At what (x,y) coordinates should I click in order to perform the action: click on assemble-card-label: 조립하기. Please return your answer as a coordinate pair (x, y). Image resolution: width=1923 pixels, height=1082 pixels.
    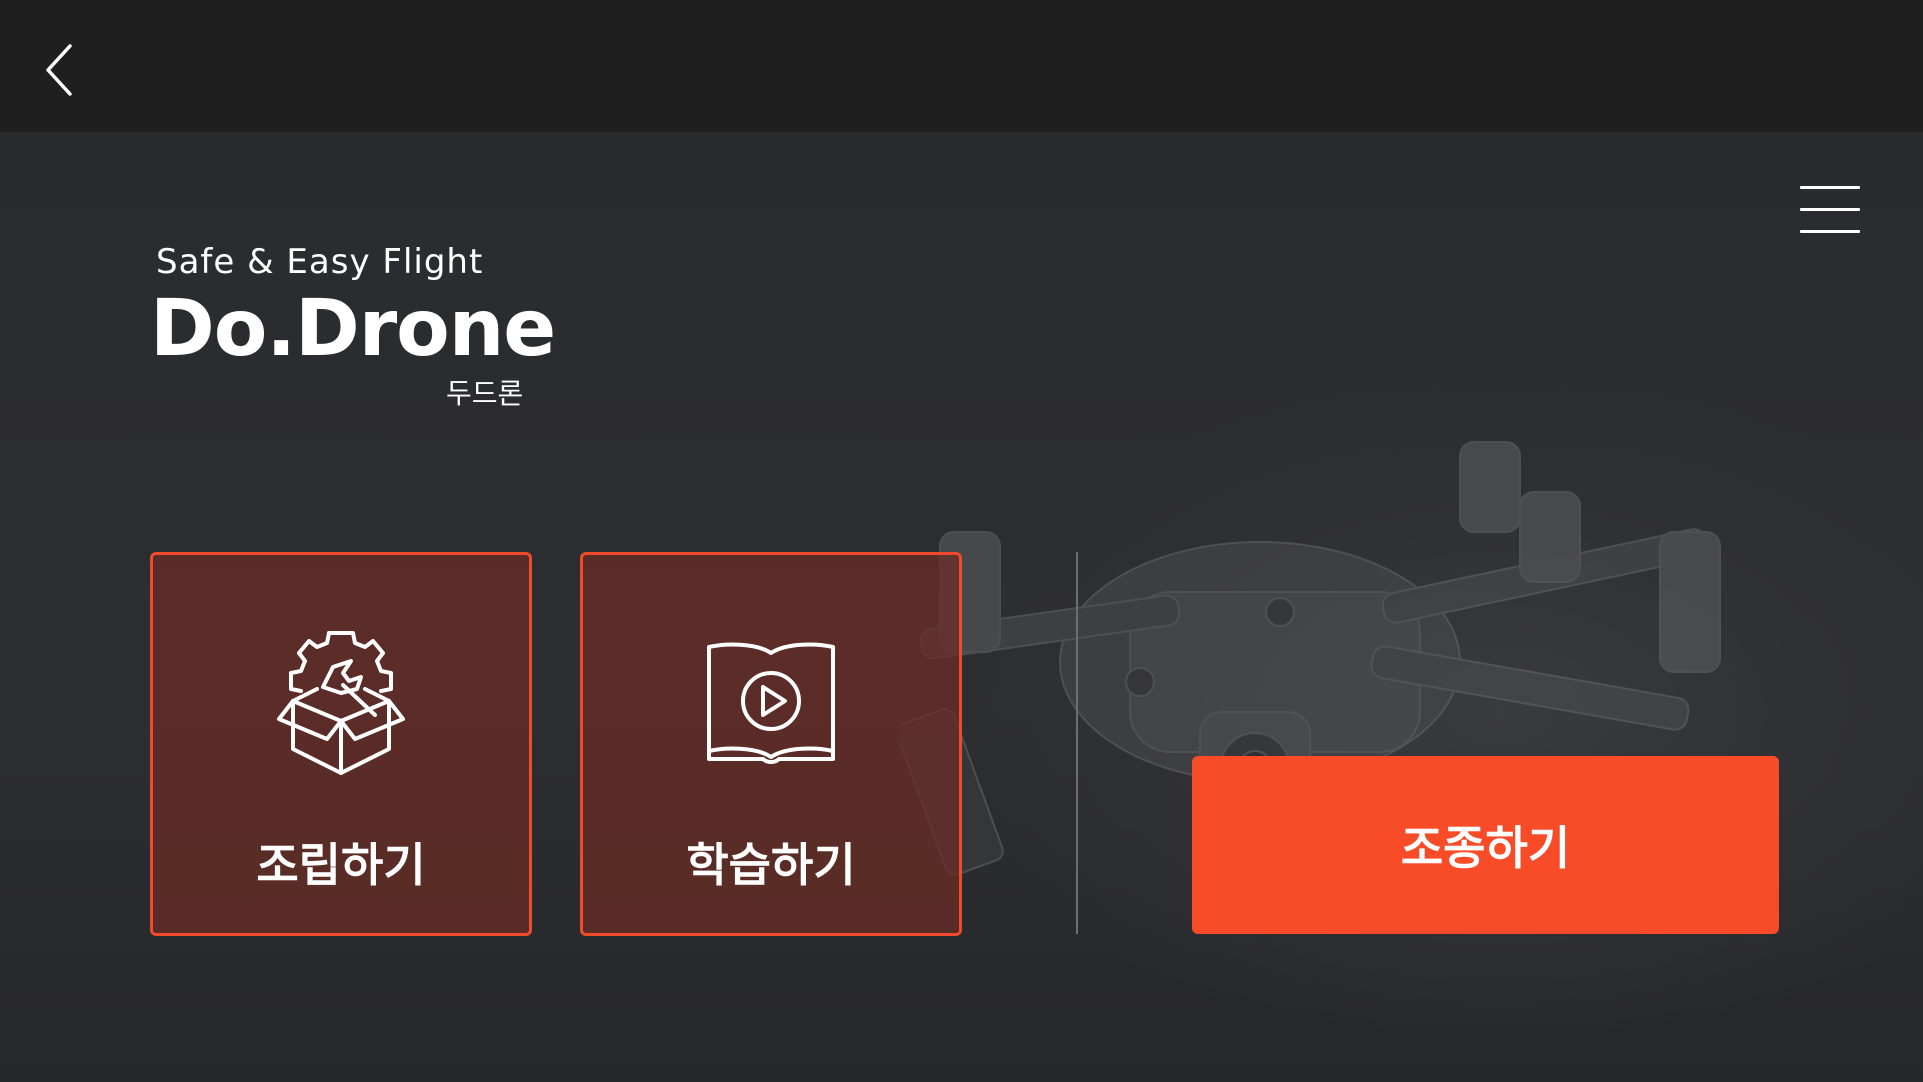
    Looking at the image, I should click on (341, 865).